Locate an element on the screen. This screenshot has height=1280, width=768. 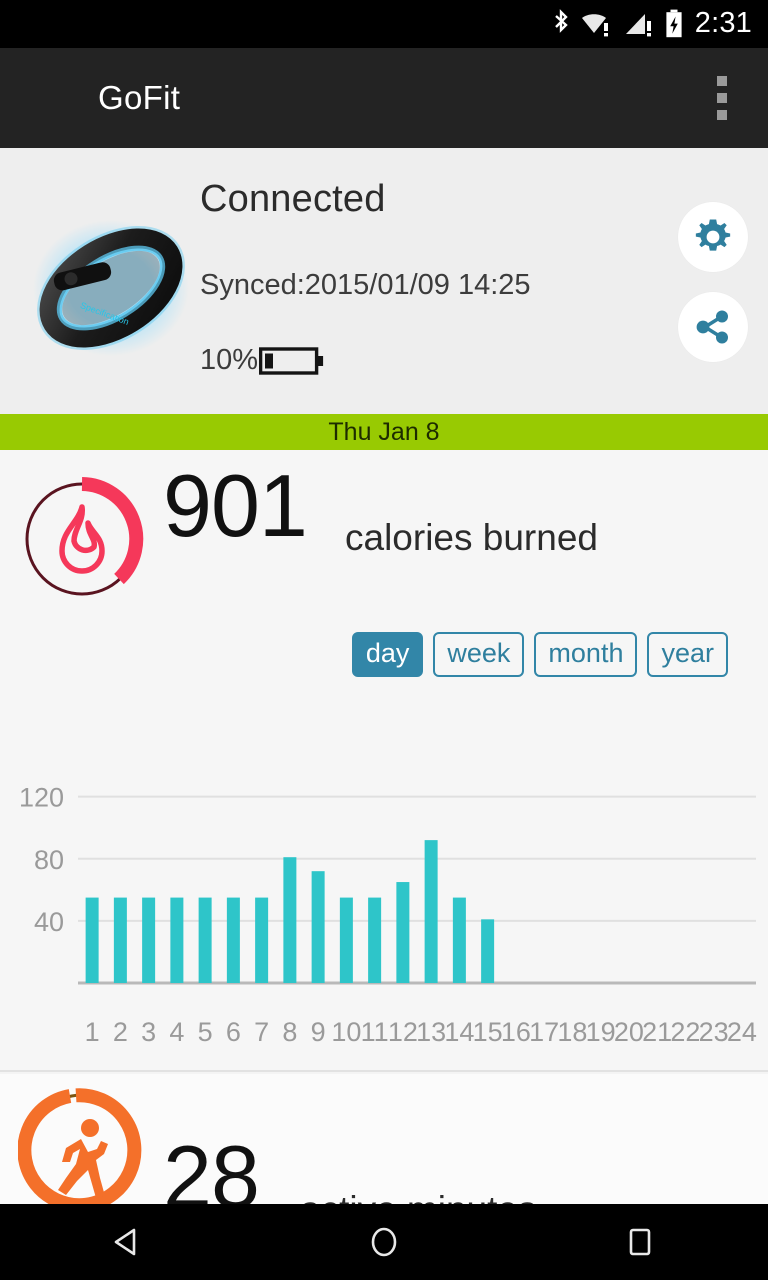
chart-x-tick: 20 is located at coordinates (629, 1032).